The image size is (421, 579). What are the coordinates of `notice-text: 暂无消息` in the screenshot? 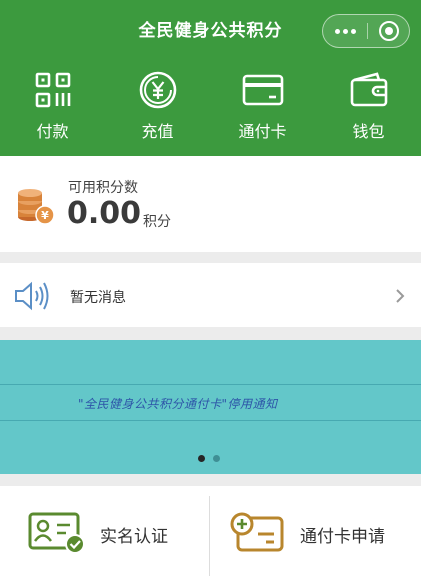 It's located at (98, 298).